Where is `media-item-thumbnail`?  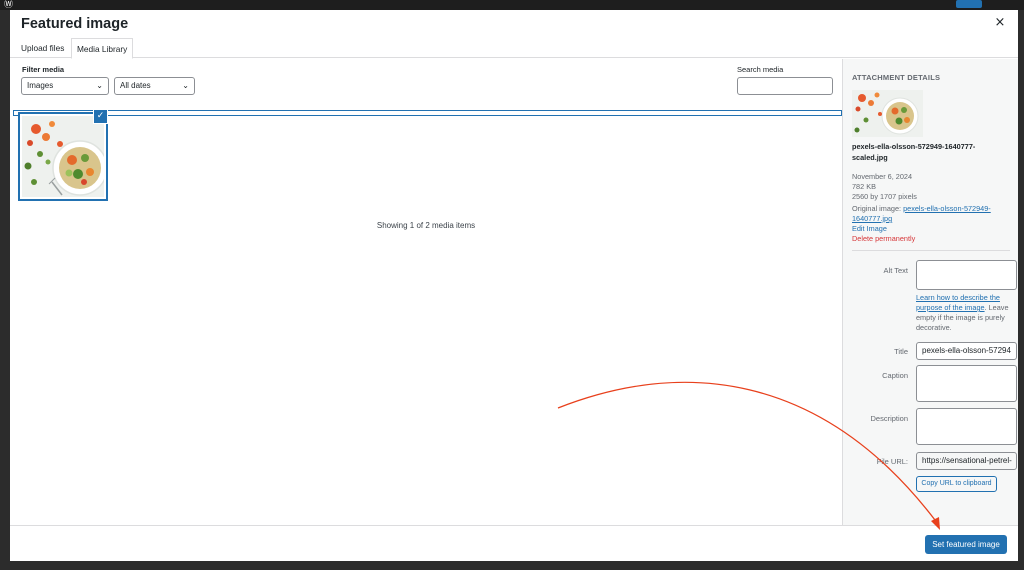 media-item-thumbnail is located at coordinates (63, 156).